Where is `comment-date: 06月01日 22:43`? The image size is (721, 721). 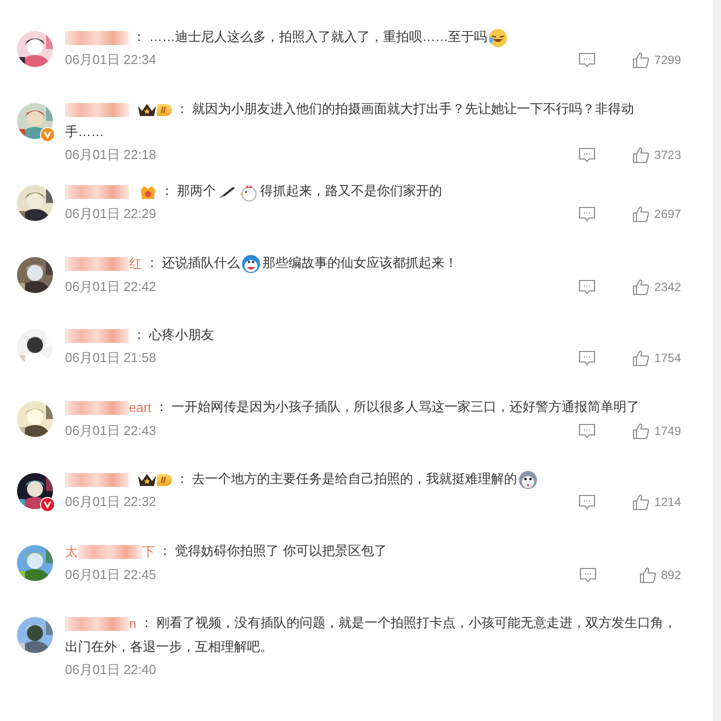 comment-date: 06月01日 22:43 is located at coordinates (110, 431).